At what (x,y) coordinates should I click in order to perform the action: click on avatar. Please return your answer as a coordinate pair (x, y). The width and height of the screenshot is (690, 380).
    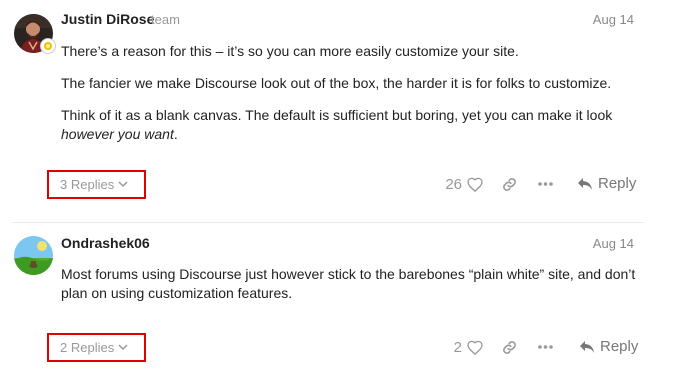
    Looking at the image, I should click on (33, 255).